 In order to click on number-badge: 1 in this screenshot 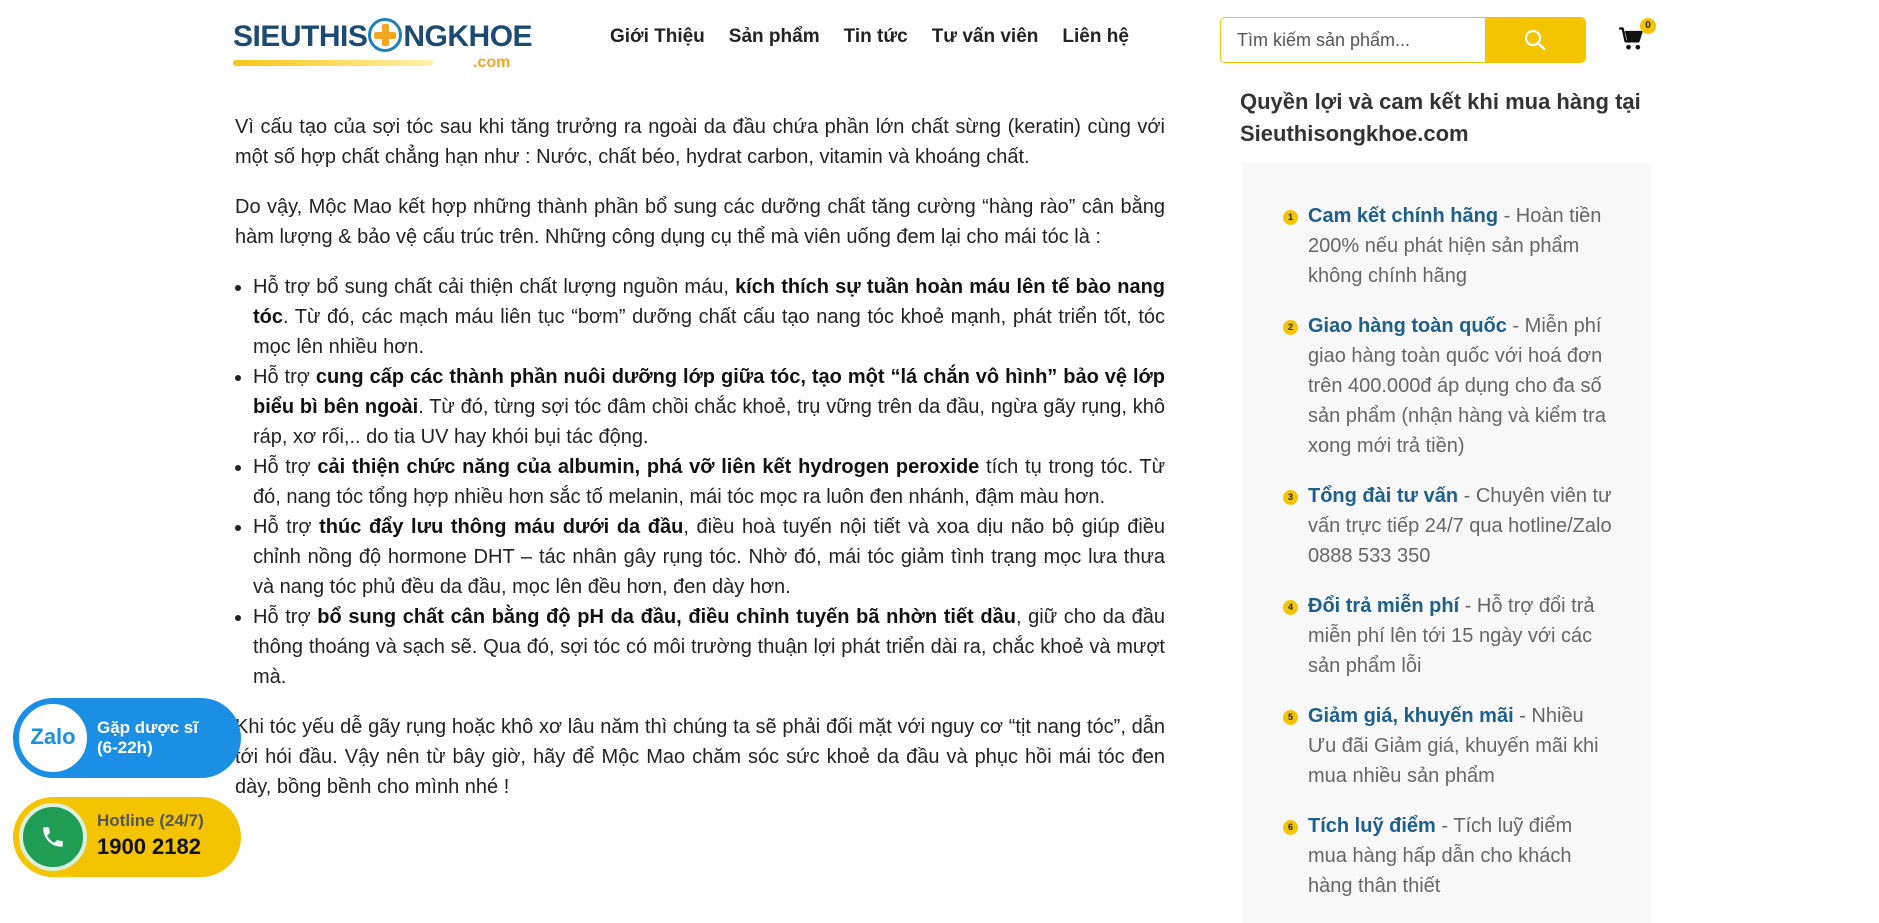, I will do `click(1290, 217)`.